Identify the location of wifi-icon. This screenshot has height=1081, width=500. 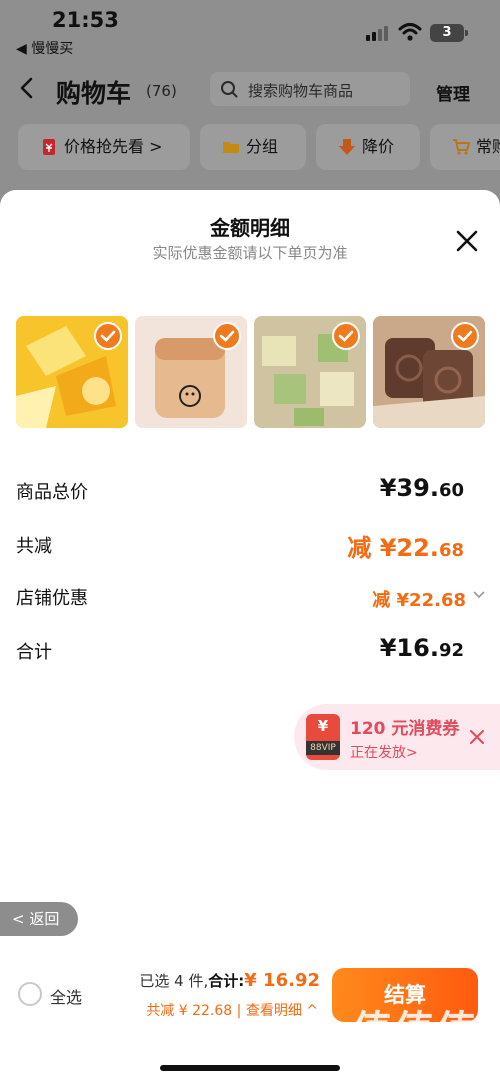
(410, 32).